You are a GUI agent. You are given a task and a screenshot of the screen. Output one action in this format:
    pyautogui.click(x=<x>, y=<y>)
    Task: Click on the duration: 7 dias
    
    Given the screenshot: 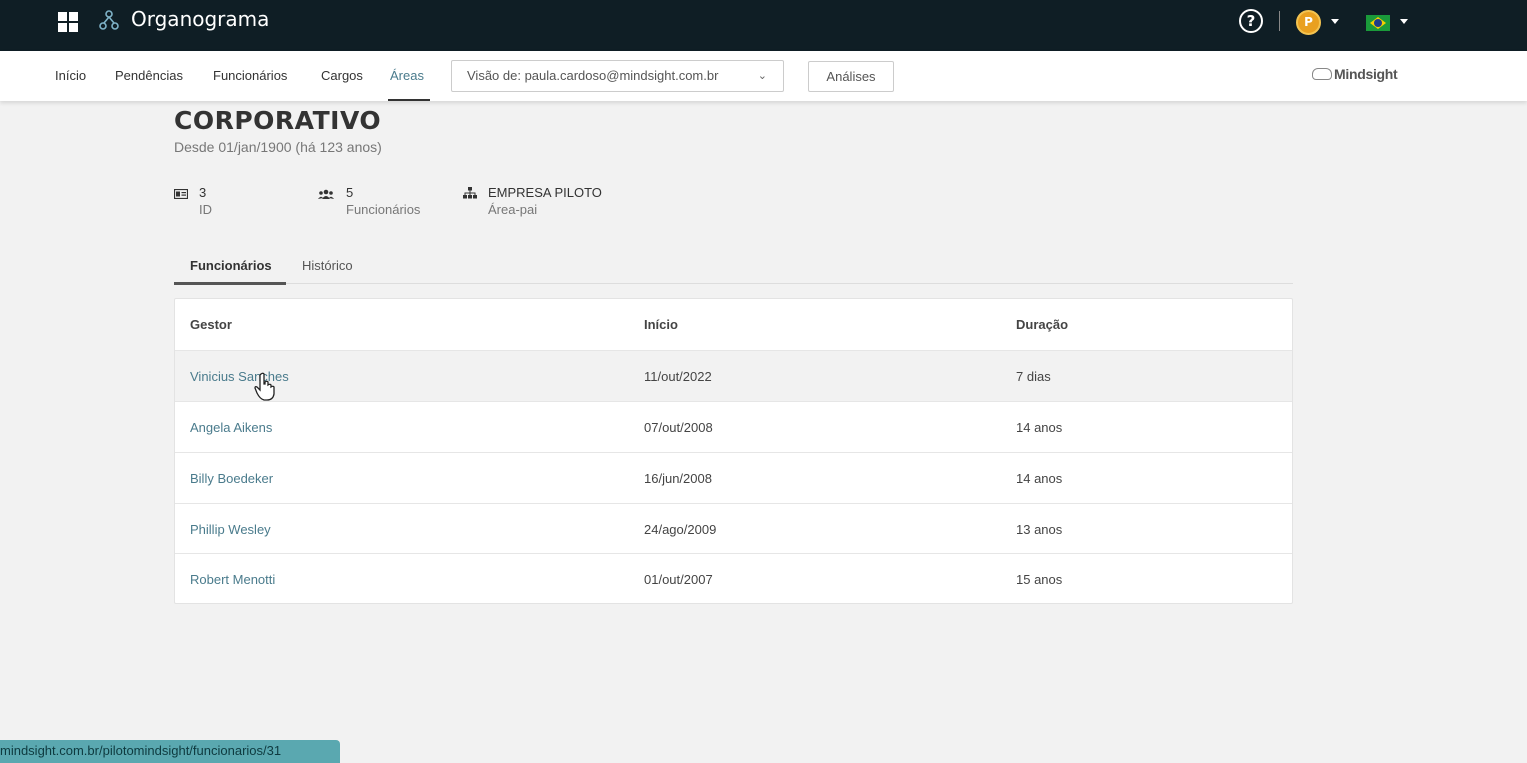 What is the action you would take?
    pyautogui.click(x=1033, y=376)
    